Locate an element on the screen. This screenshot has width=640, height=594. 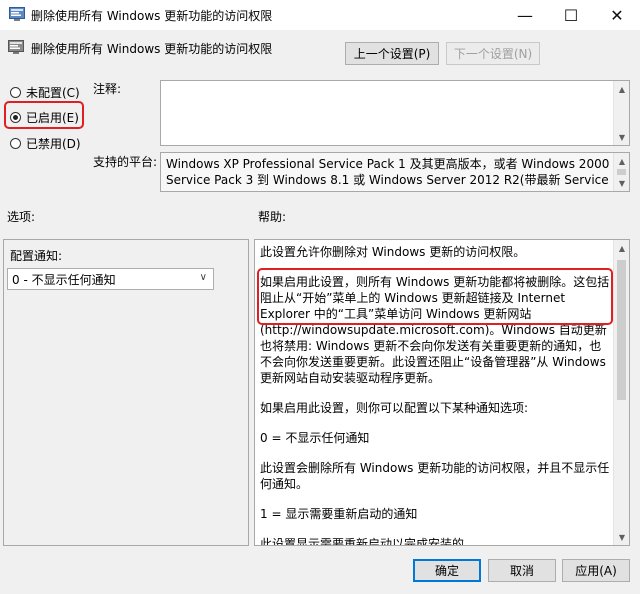
next-setting-button: 下一个设置(N) is located at coordinates (493, 53).